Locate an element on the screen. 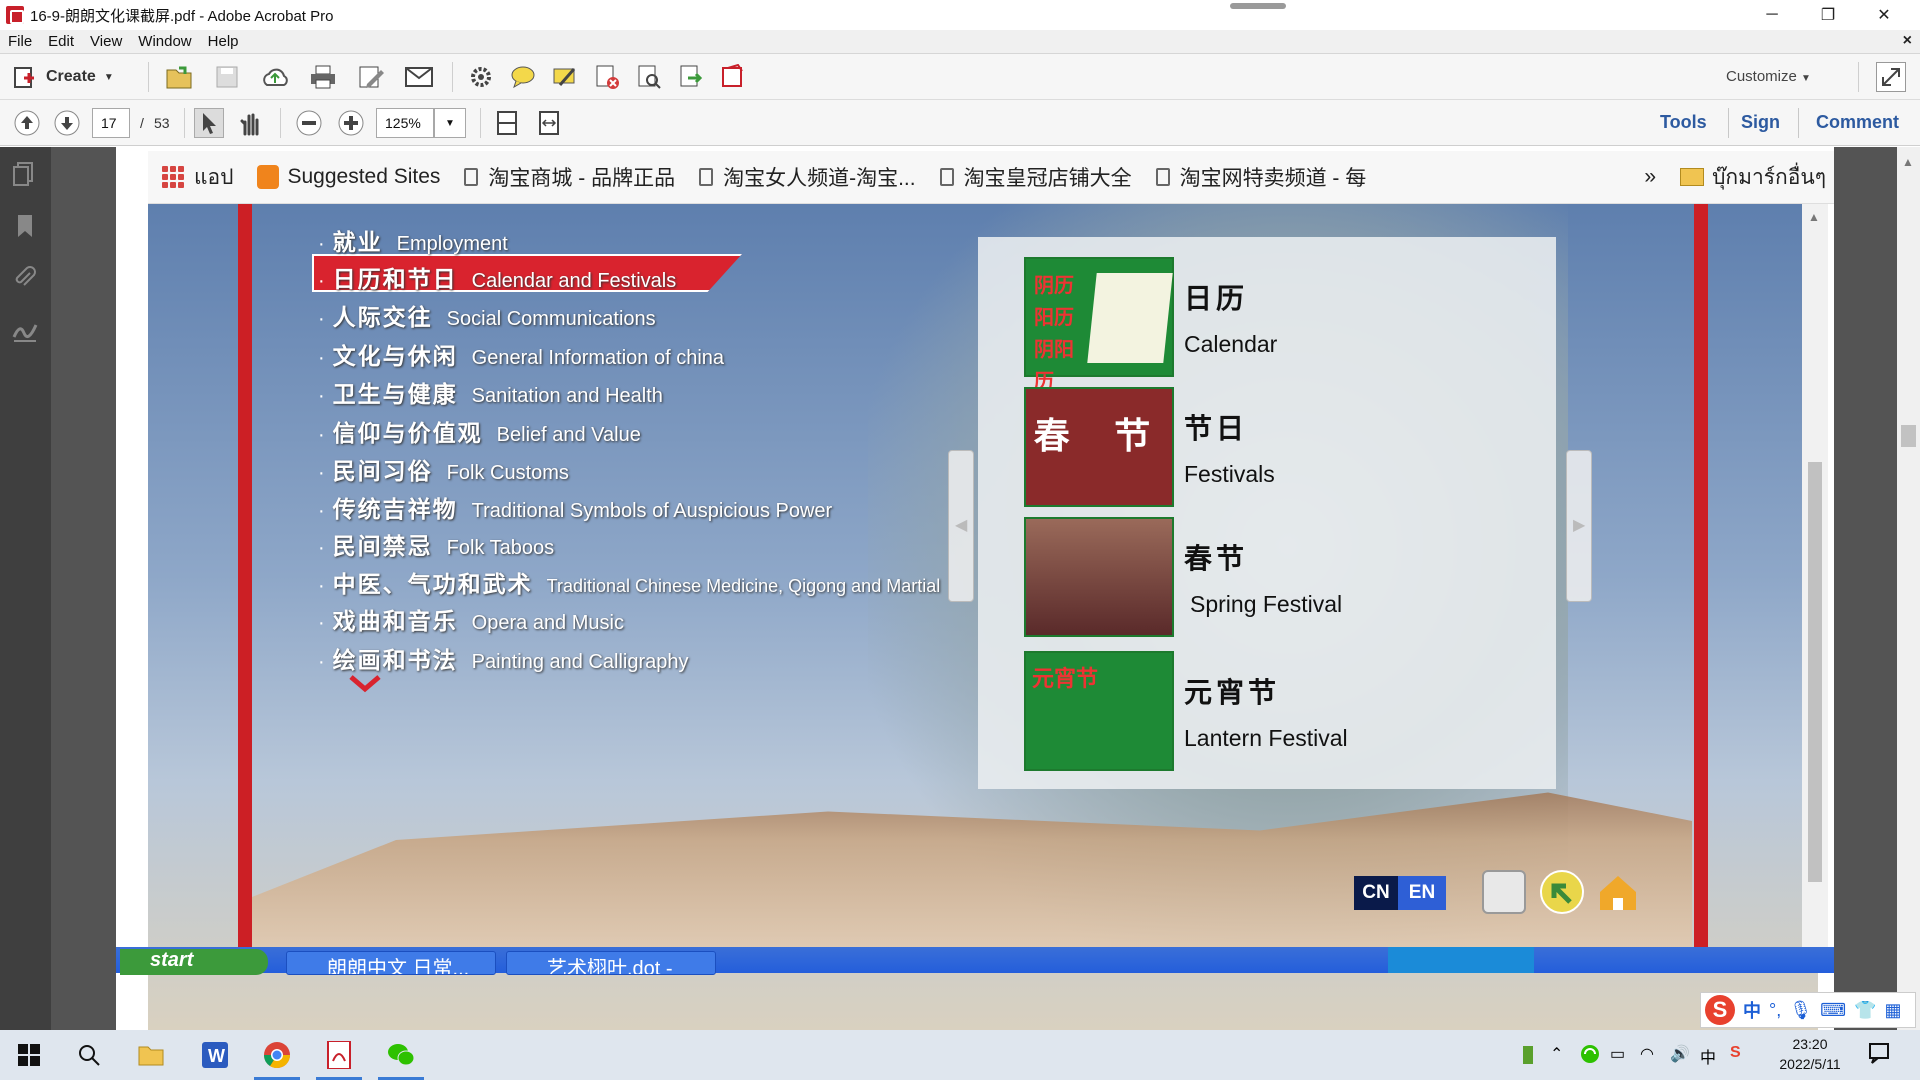 Image resolution: width=1920 pixels, height=1080 pixels. zoom-dropdown: ▼ is located at coordinates (450, 123).